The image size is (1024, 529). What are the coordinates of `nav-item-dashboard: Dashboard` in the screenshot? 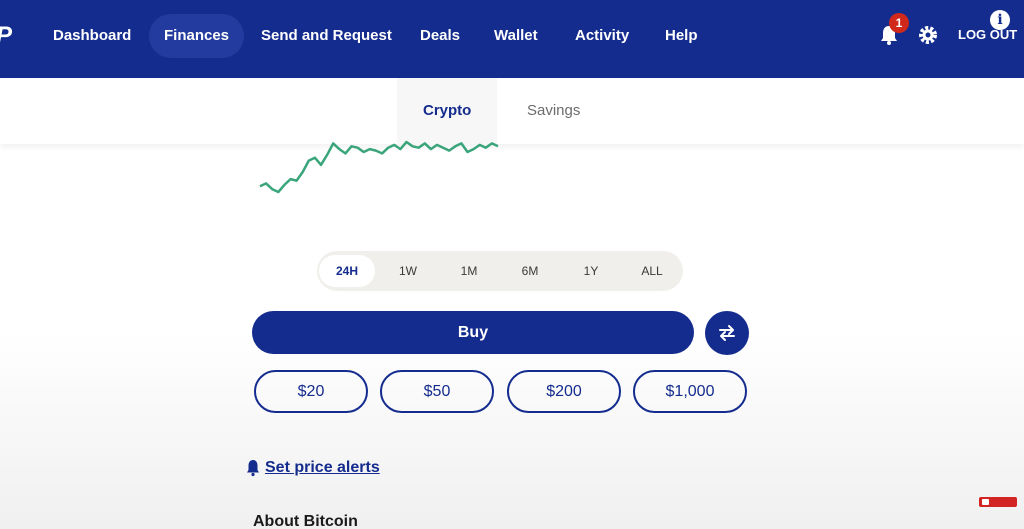 It's located at (92, 36).